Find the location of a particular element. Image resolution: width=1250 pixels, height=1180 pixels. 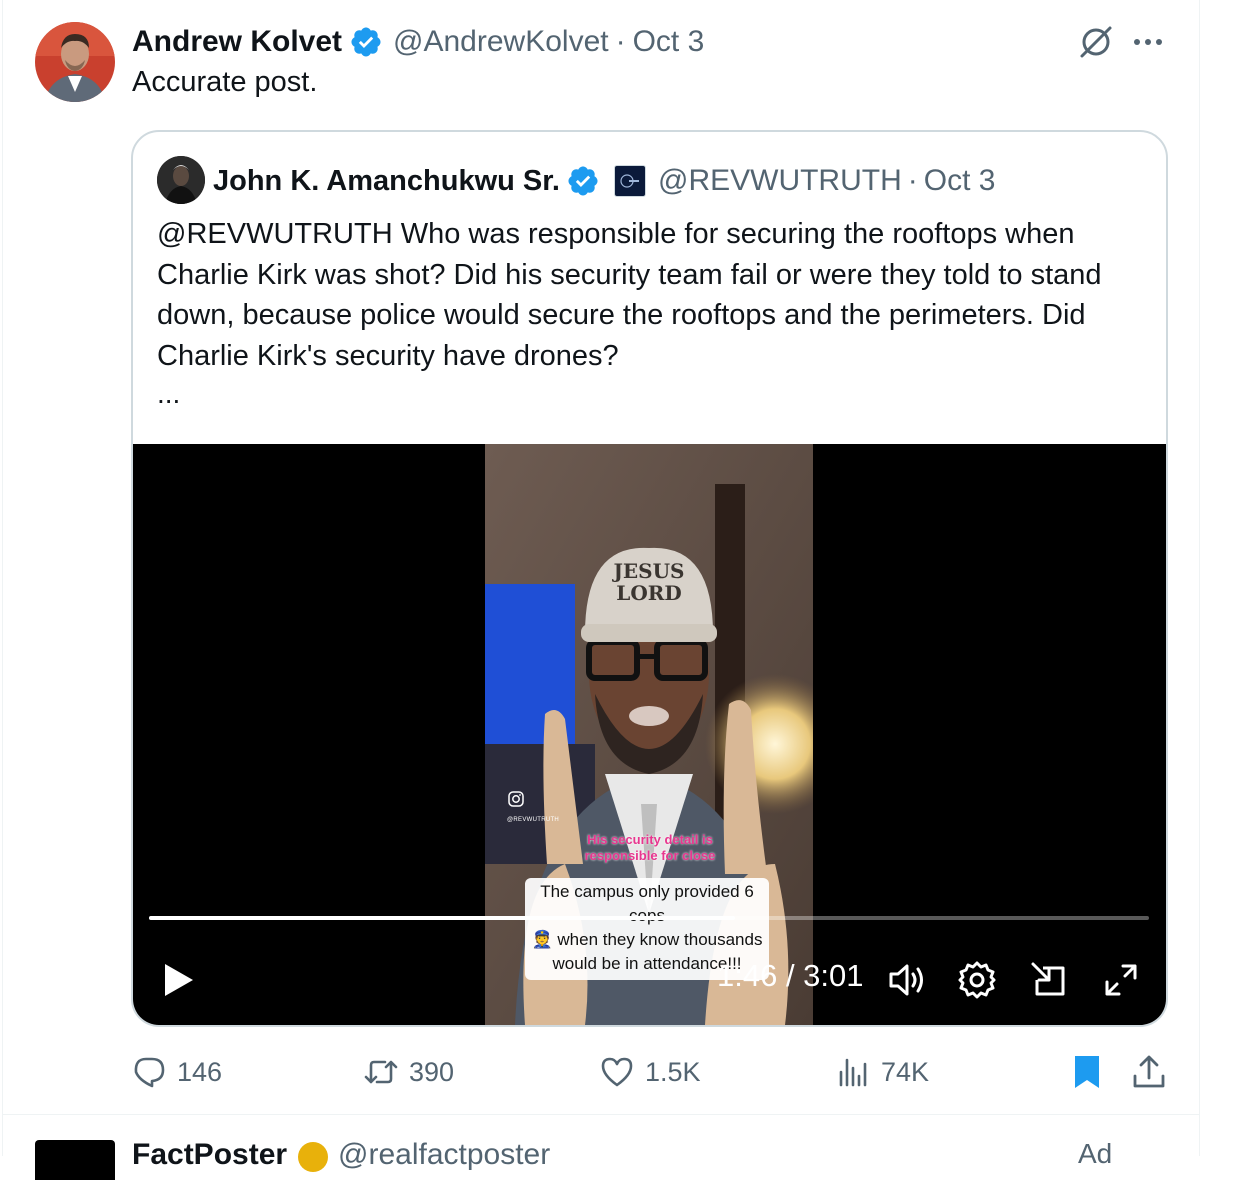

column-border-left is located at coordinates (2, 578).